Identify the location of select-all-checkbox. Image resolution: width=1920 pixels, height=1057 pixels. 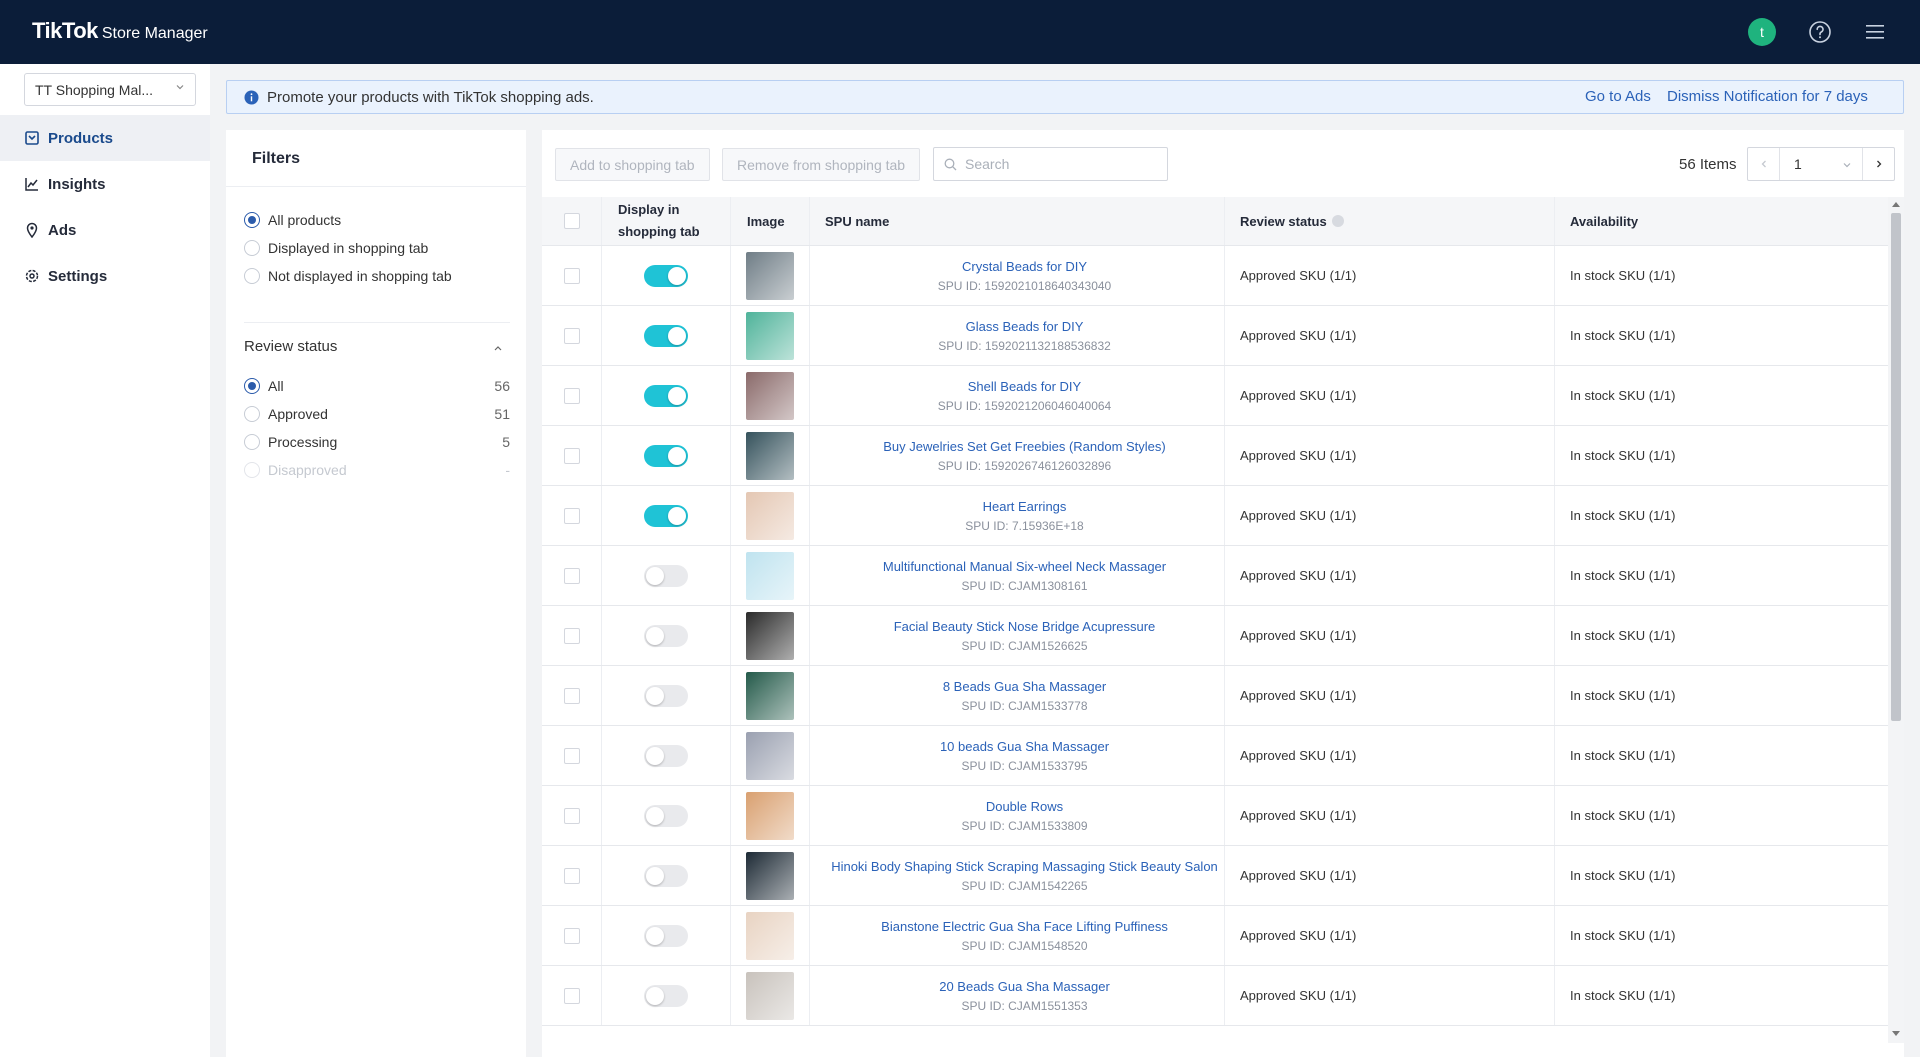
(571, 221).